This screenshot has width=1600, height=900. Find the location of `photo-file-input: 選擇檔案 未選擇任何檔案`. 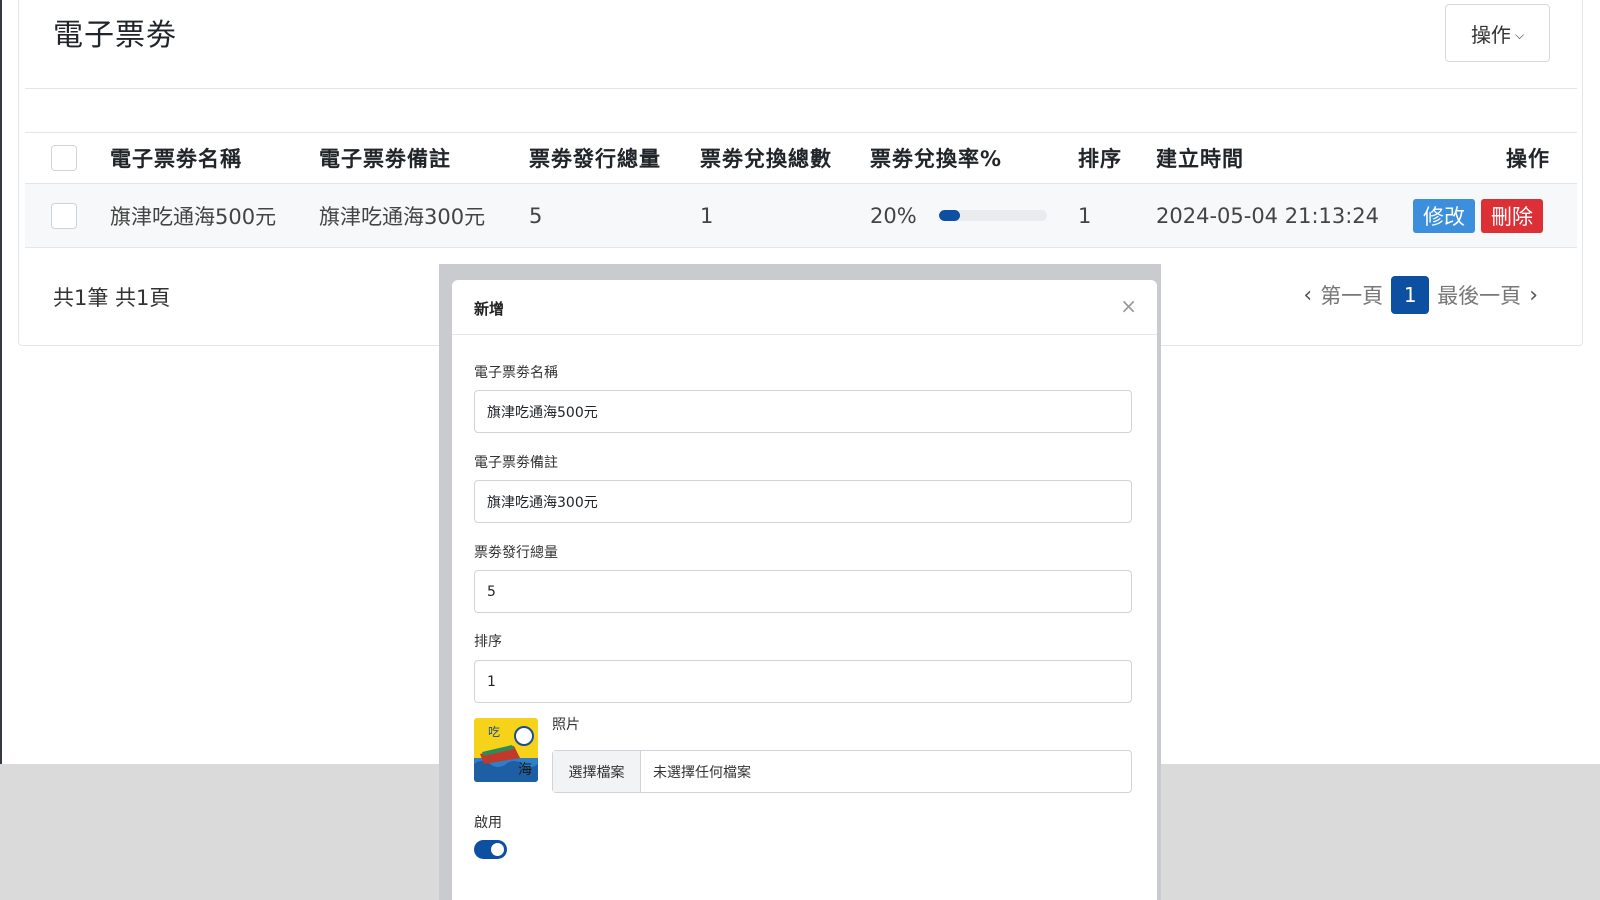

photo-file-input: 選擇檔案 未選擇任何檔案 is located at coordinates (842, 771).